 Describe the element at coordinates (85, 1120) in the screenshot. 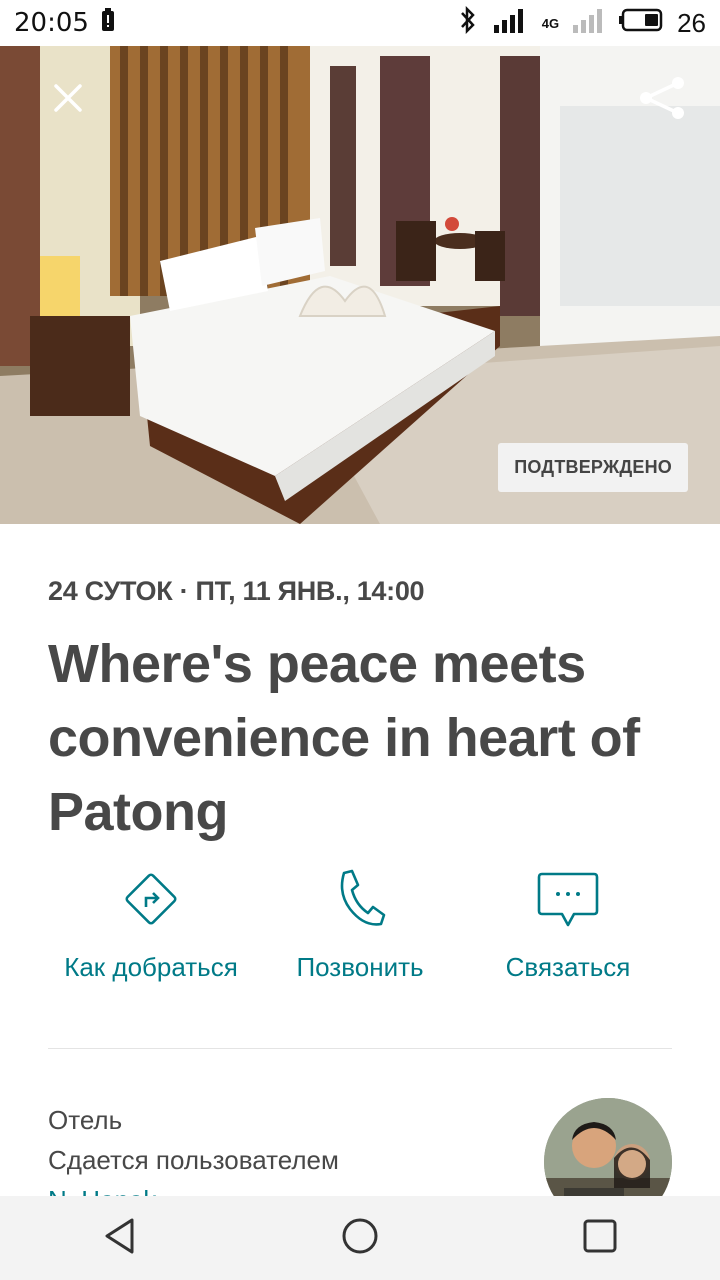

I see `listing-type: Отель` at that location.